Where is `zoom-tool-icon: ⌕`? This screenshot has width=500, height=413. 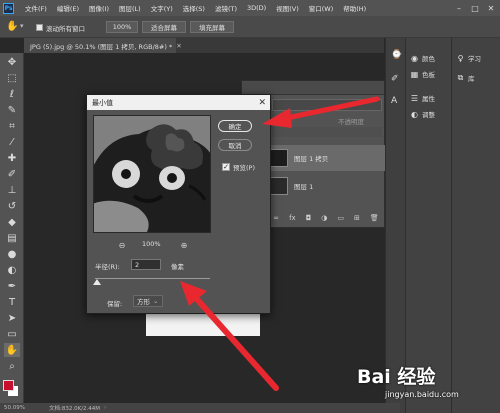 zoom-tool-icon: ⌕ is located at coordinates (12, 366).